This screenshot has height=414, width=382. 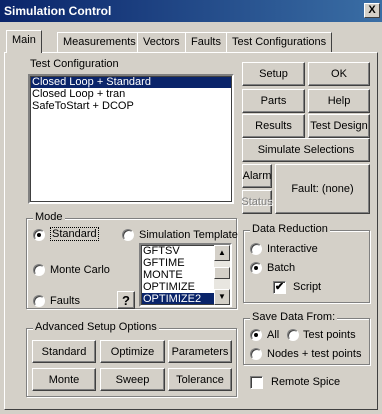 I want to click on mode-simulation-template-label: Simulation Template, so click(x=188, y=235).